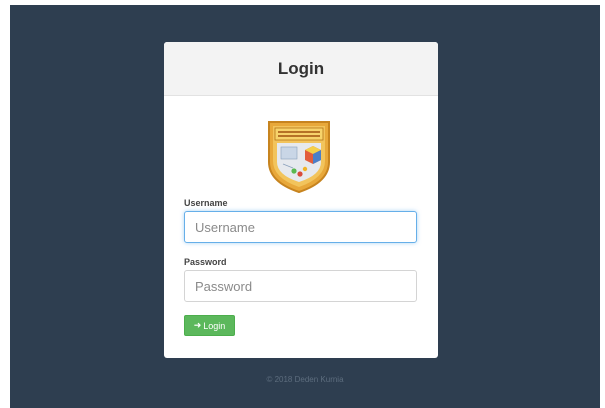 The height and width of the screenshot is (408, 605). I want to click on sign-in-icon: ➜, so click(197, 325).